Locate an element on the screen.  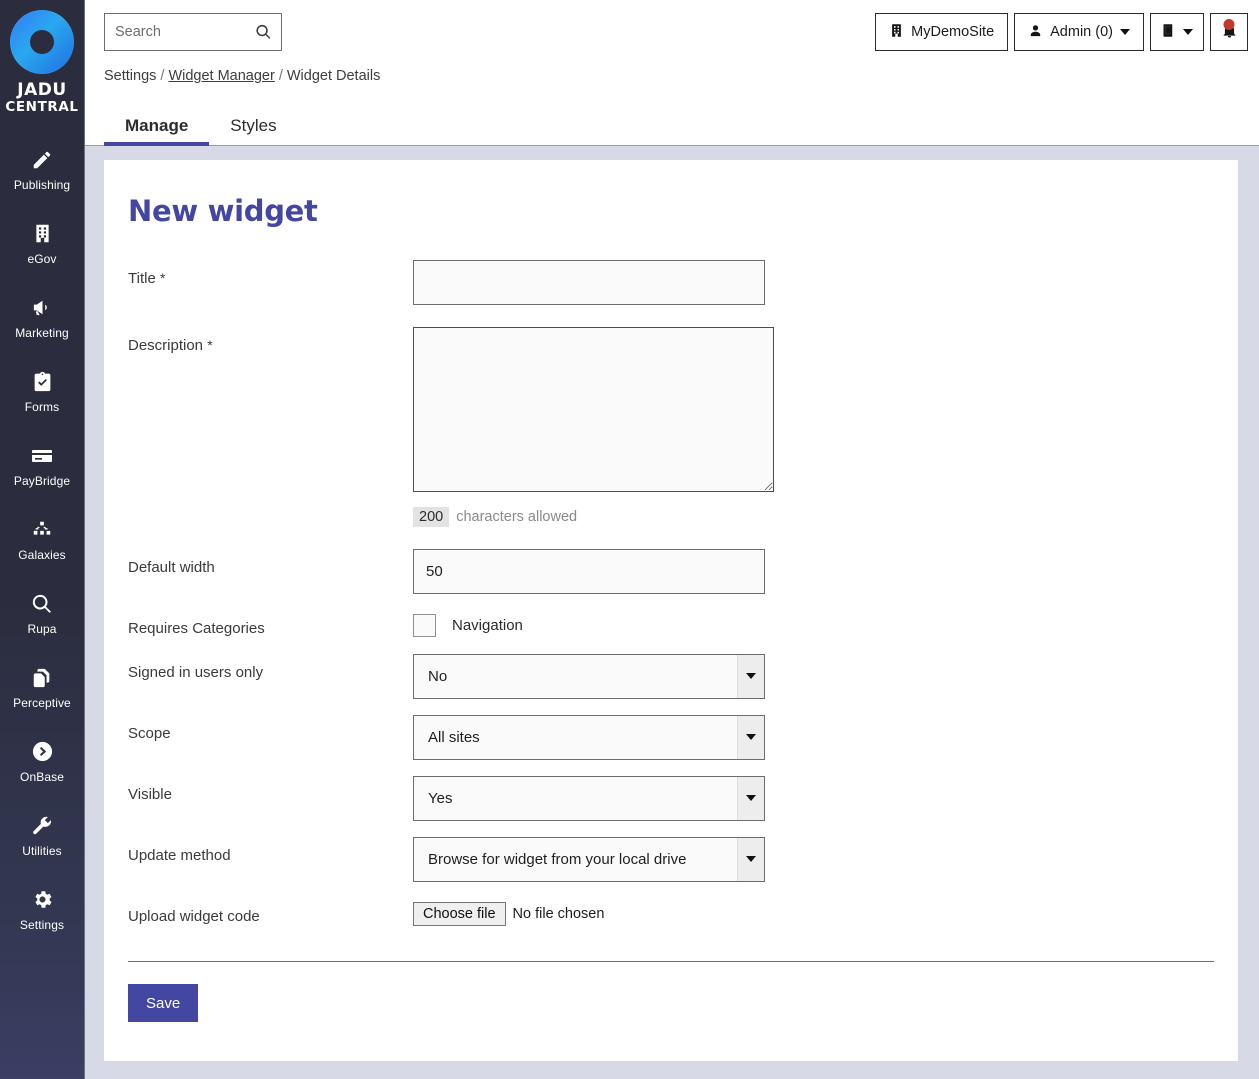
wrench-icon is located at coordinates (42, 826).